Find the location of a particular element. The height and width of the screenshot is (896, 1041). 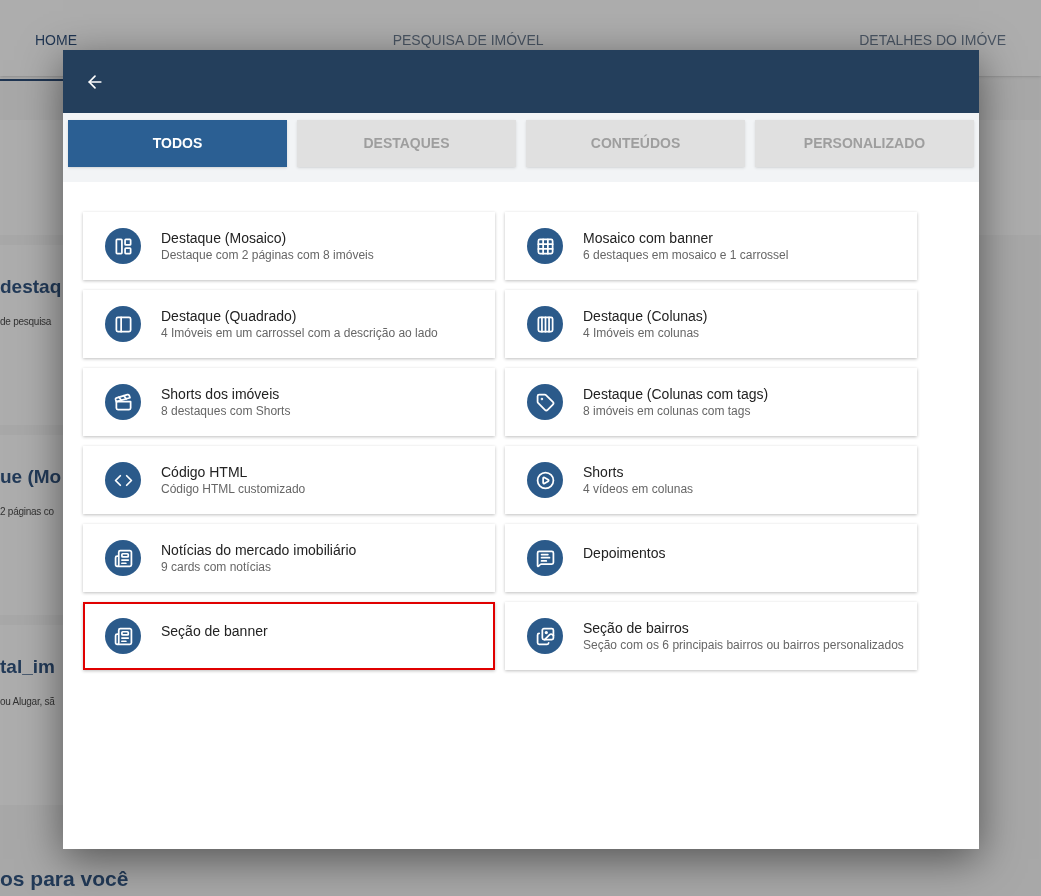

video-icon is located at coordinates (123, 402).